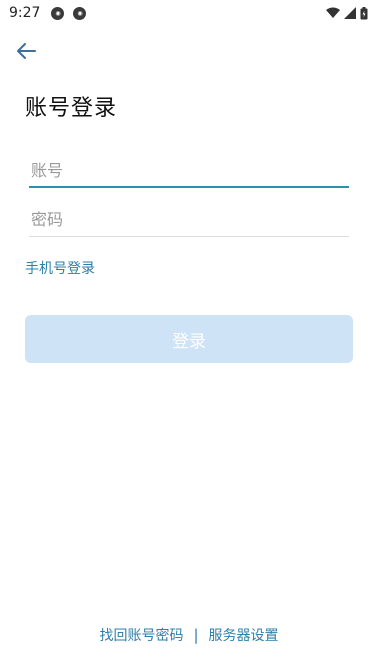  Describe the element at coordinates (333, 12) in the screenshot. I see `wifi-icon` at that location.